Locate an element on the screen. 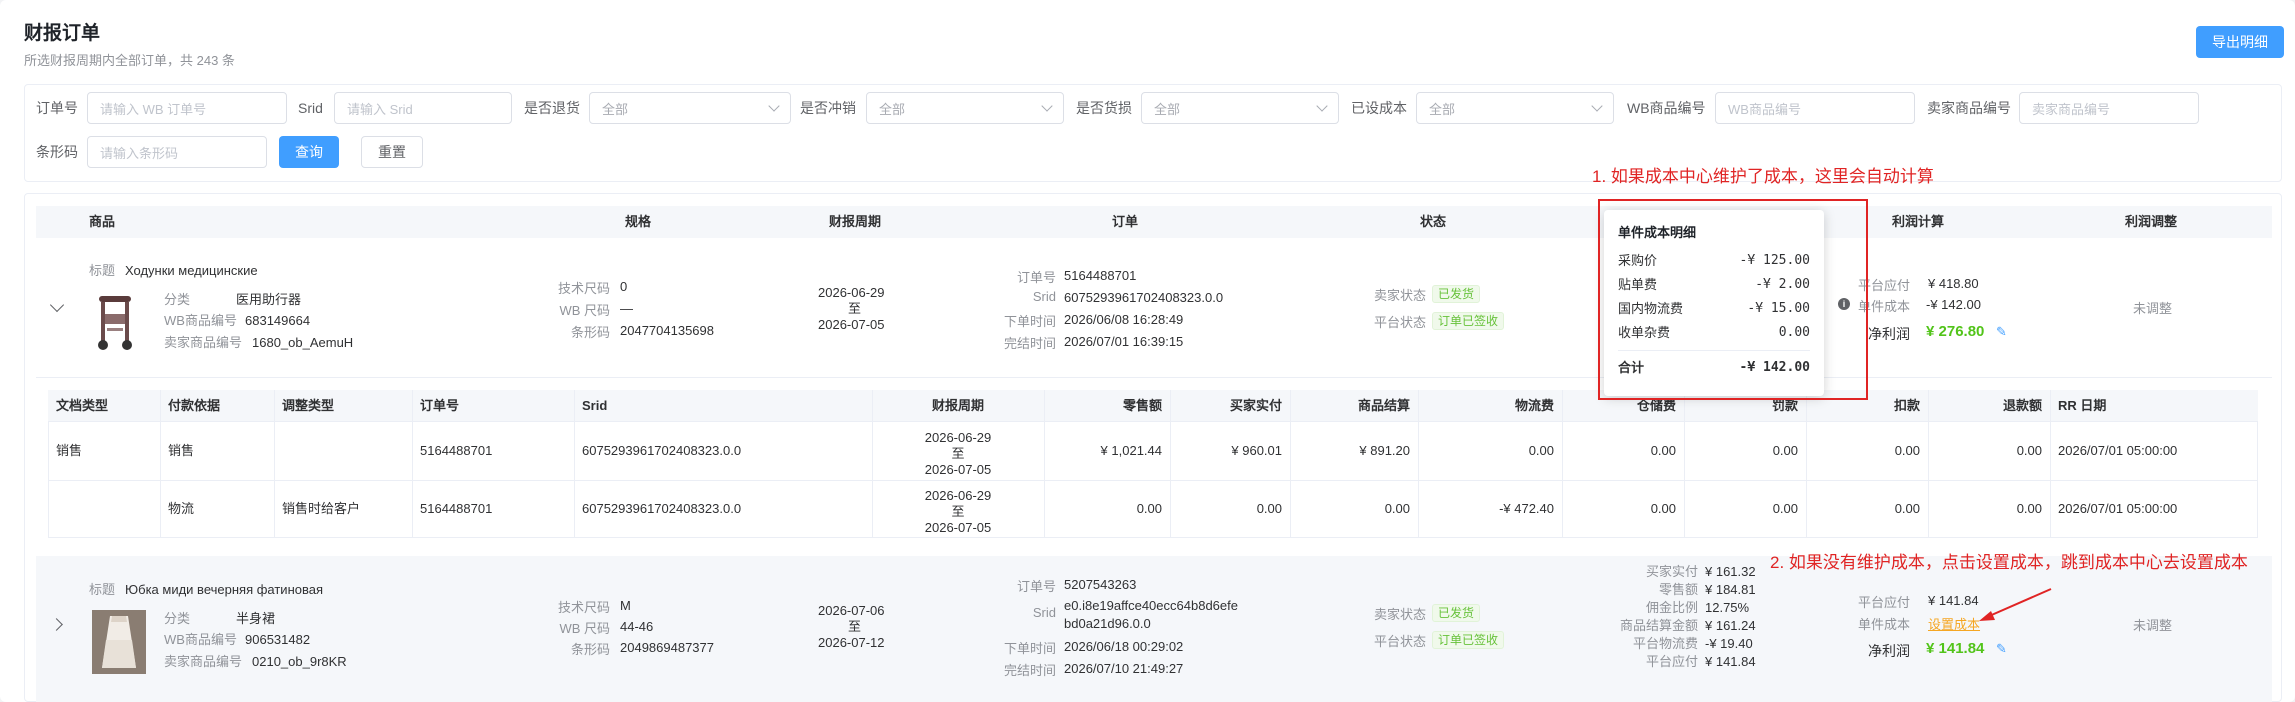 The width and height of the screenshot is (2295, 702). tech-size-value: 0 is located at coordinates (624, 286).